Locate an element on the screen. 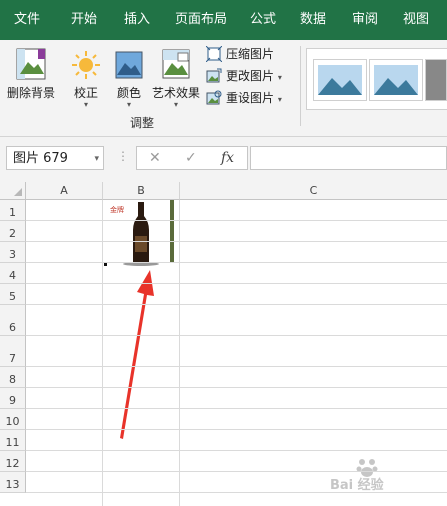 This screenshot has width=447, height=506. tab-file: 文件 is located at coordinates (27, 20).